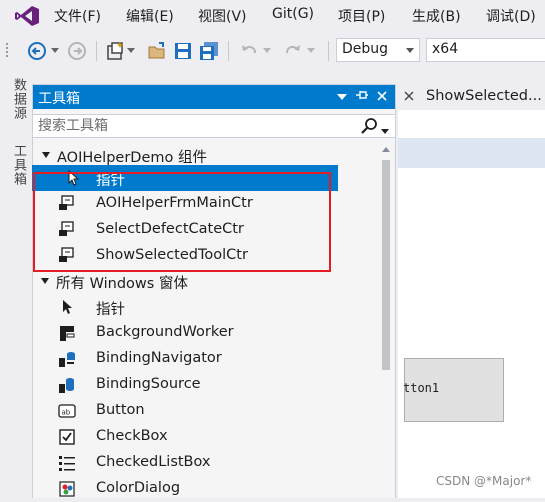 This screenshot has width=545, height=502. What do you see at coordinates (122, 284) in the screenshot?
I see `group-label: 所有 Windows 窗体` at bounding box center [122, 284].